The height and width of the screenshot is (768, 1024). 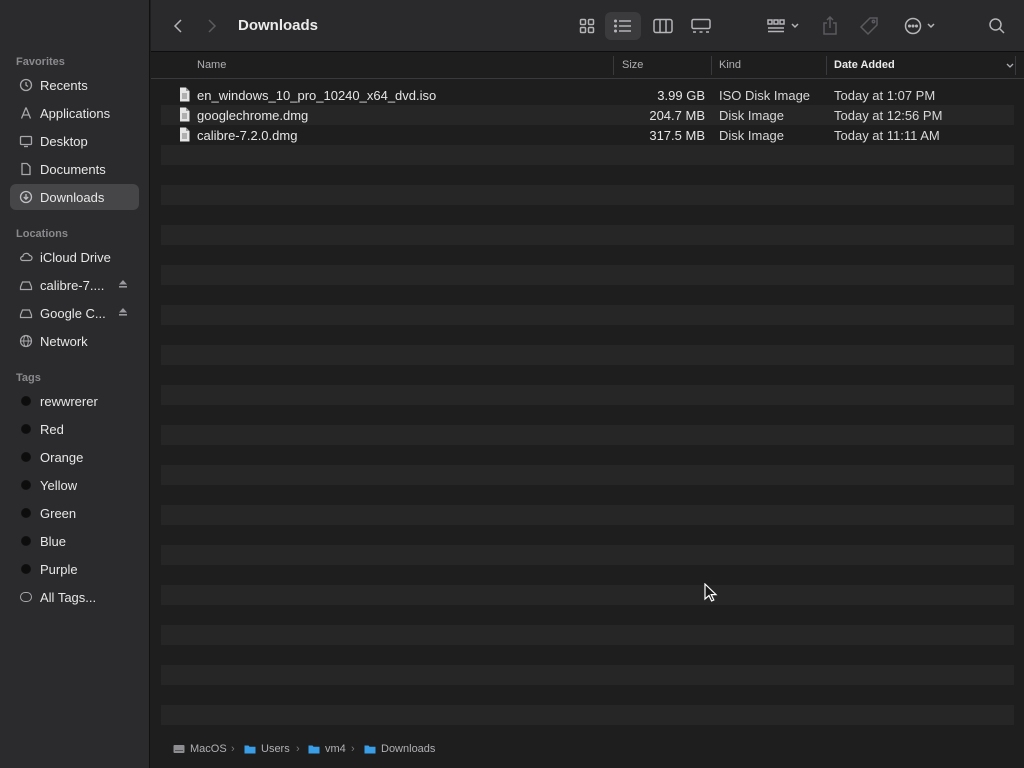 What do you see at coordinates (212, 26) in the screenshot?
I see `forward-button` at bounding box center [212, 26].